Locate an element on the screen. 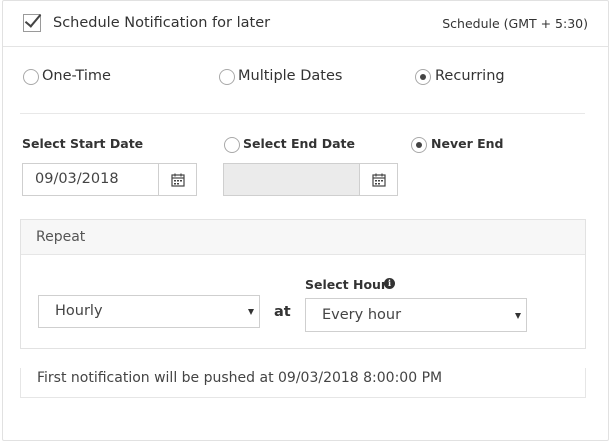 This screenshot has width=612, height=444. start-date-value: 09/03/2018 is located at coordinates (77, 179).